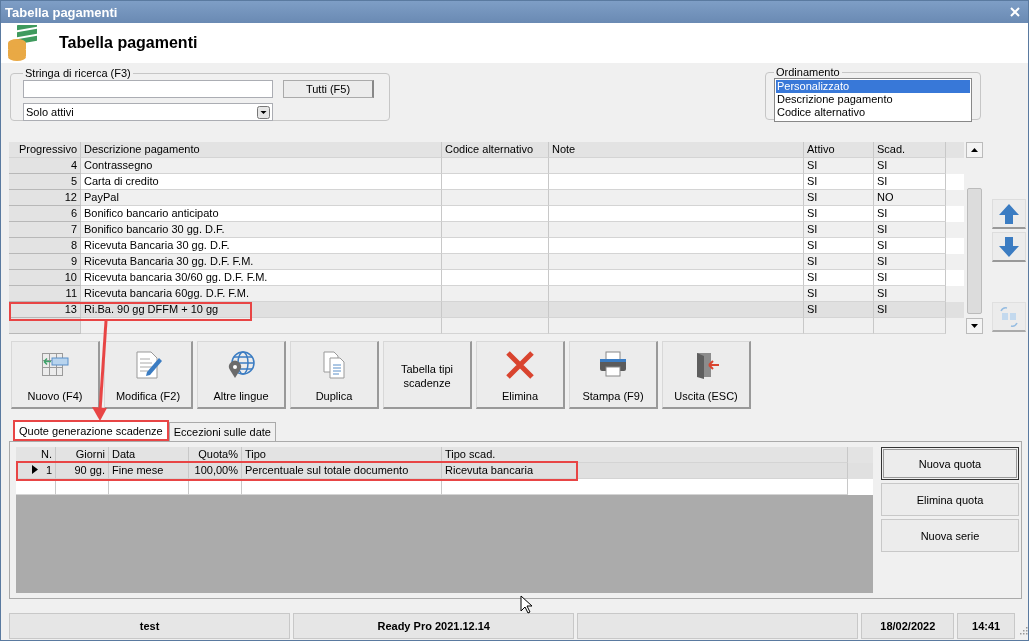 The width and height of the screenshot is (1029, 641). What do you see at coordinates (216, 470) in the screenshot?
I see `table-cell: 100,00%` at bounding box center [216, 470].